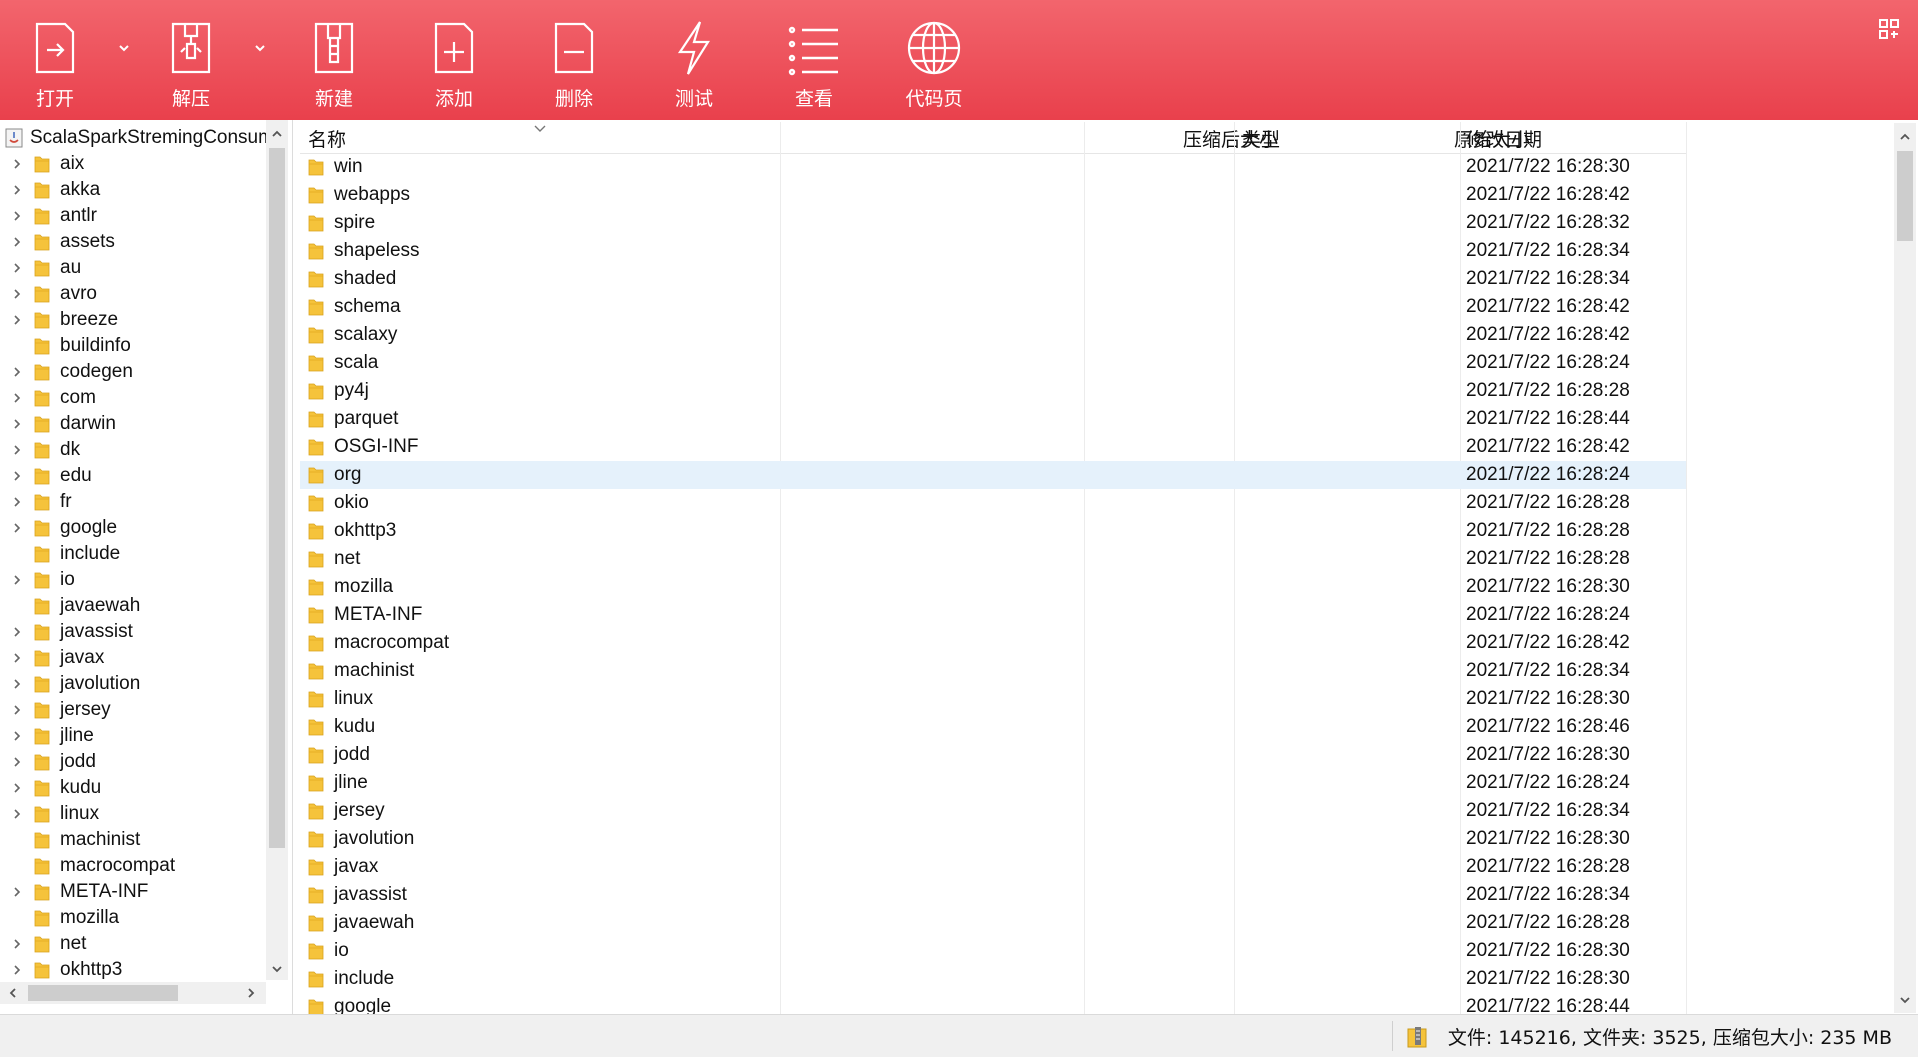 The width and height of the screenshot is (1918, 1057). What do you see at coordinates (132, 476) in the screenshot?
I see `tree-item-edu: edu` at bounding box center [132, 476].